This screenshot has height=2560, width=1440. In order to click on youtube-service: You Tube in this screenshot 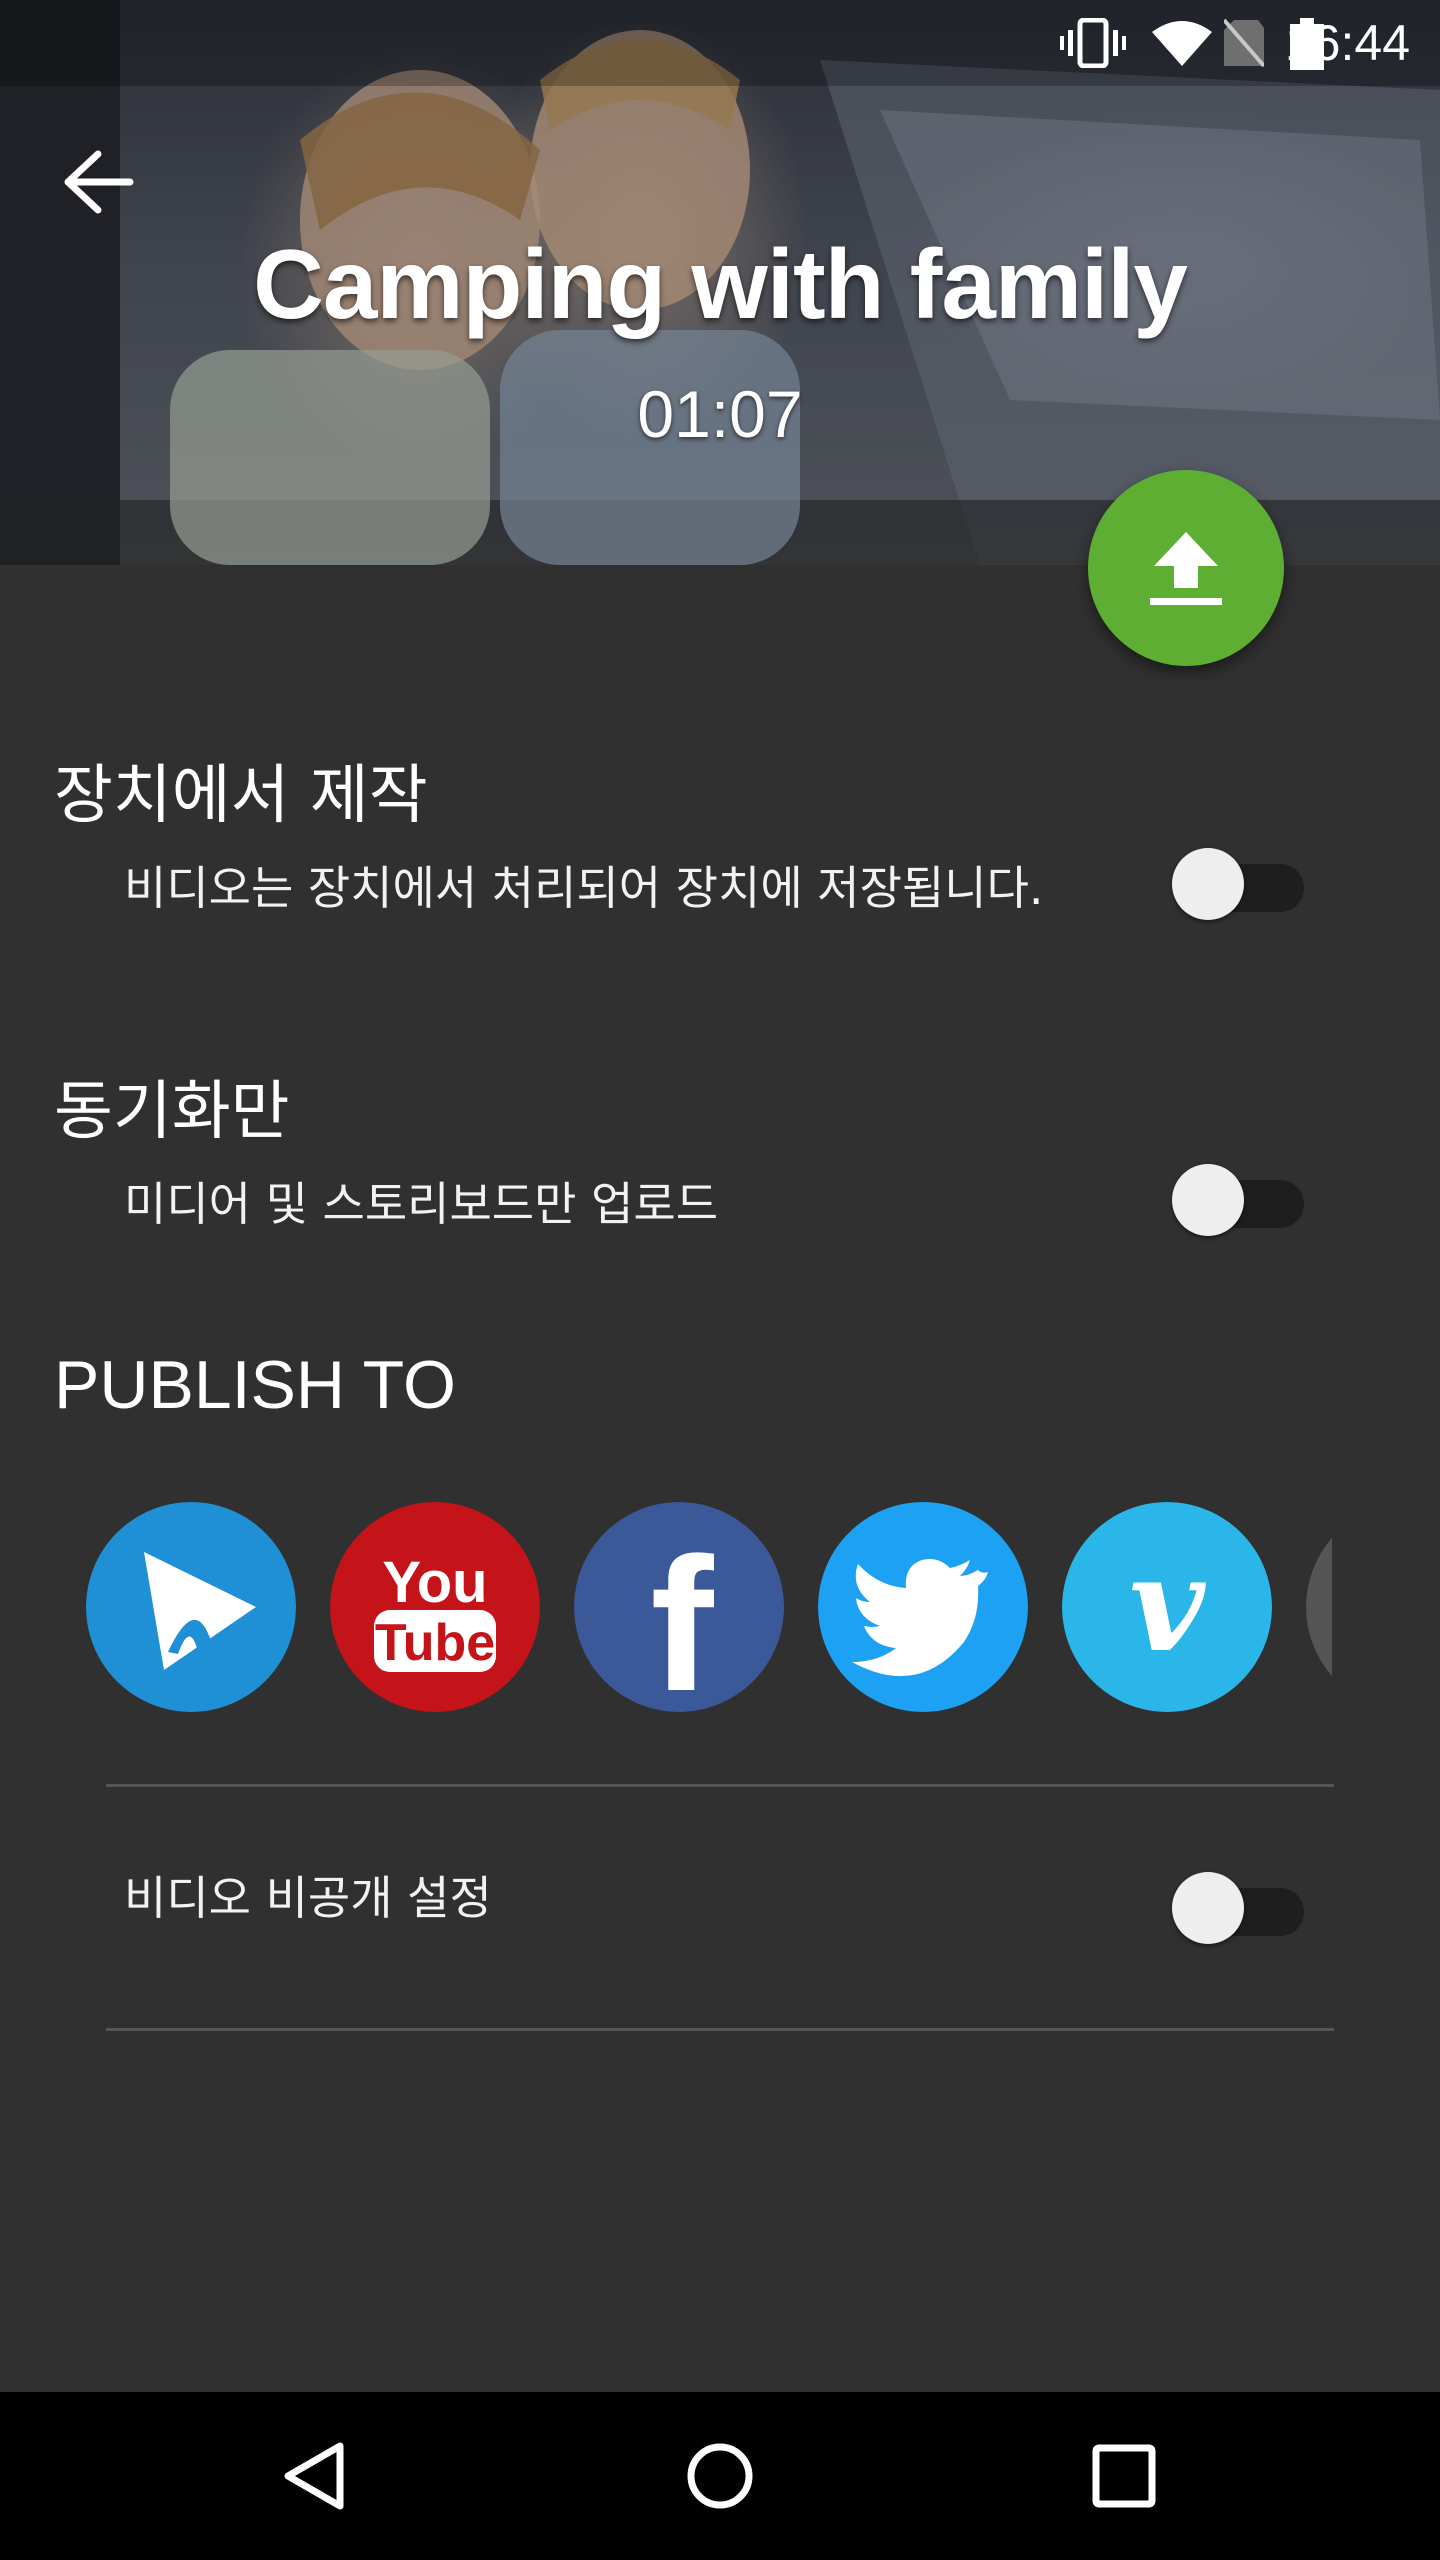, I will do `click(435, 1607)`.